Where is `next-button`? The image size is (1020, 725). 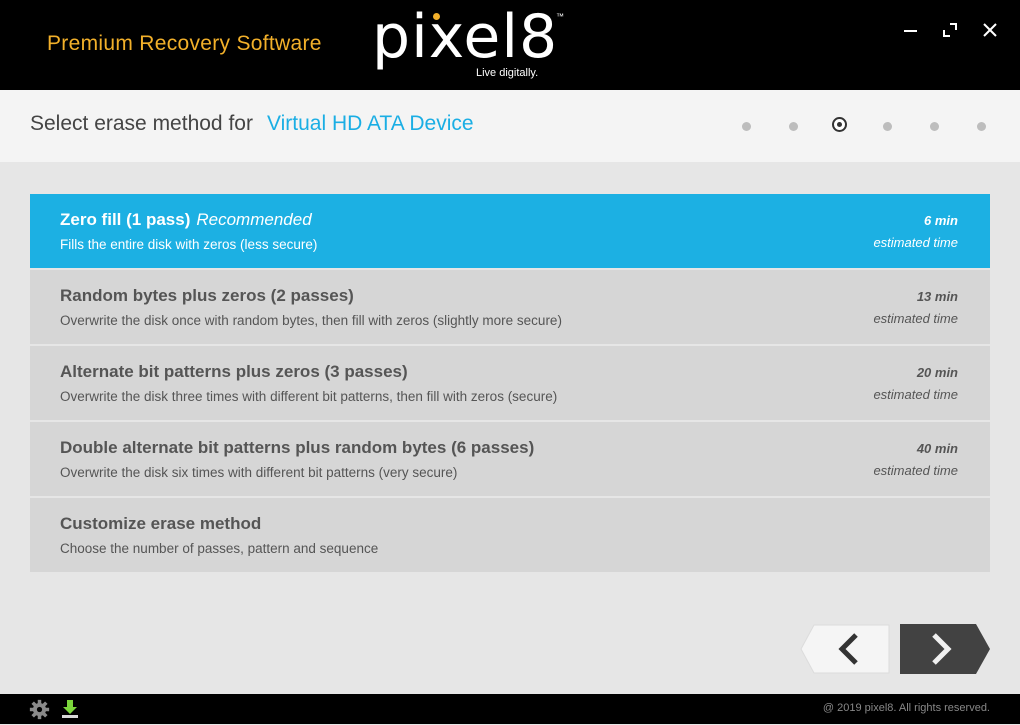
next-button is located at coordinates (945, 649).